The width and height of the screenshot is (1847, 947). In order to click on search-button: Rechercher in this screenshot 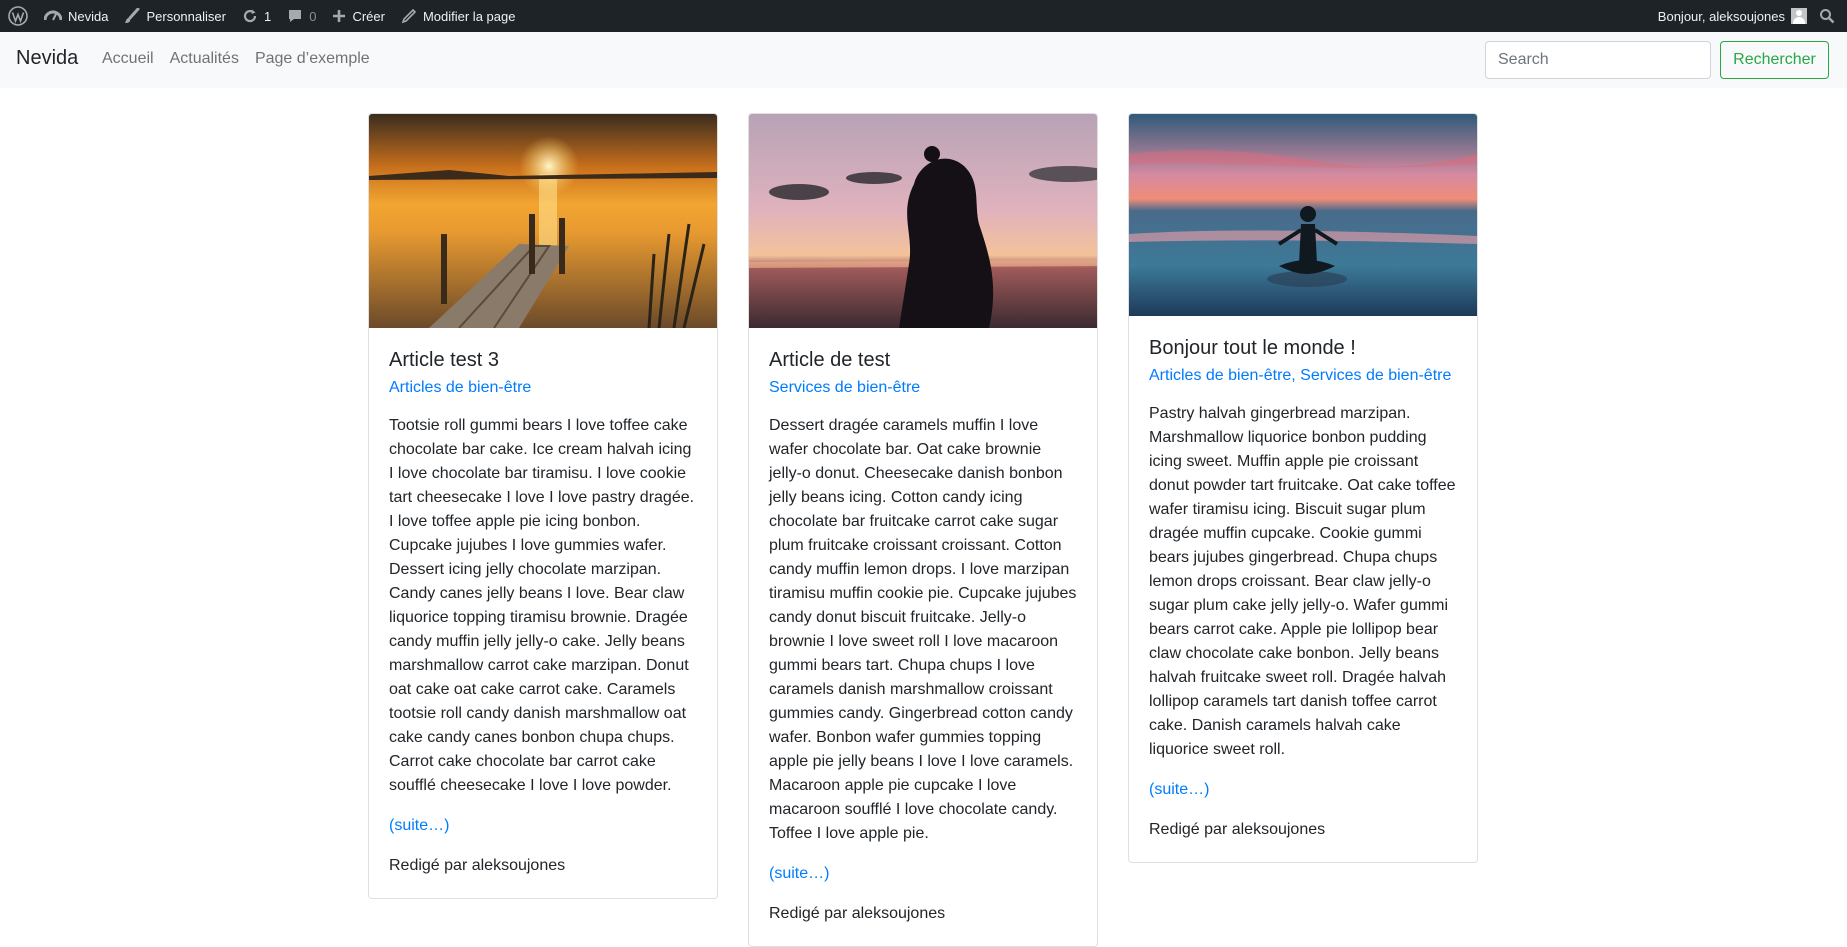, I will do `click(1774, 60)`.